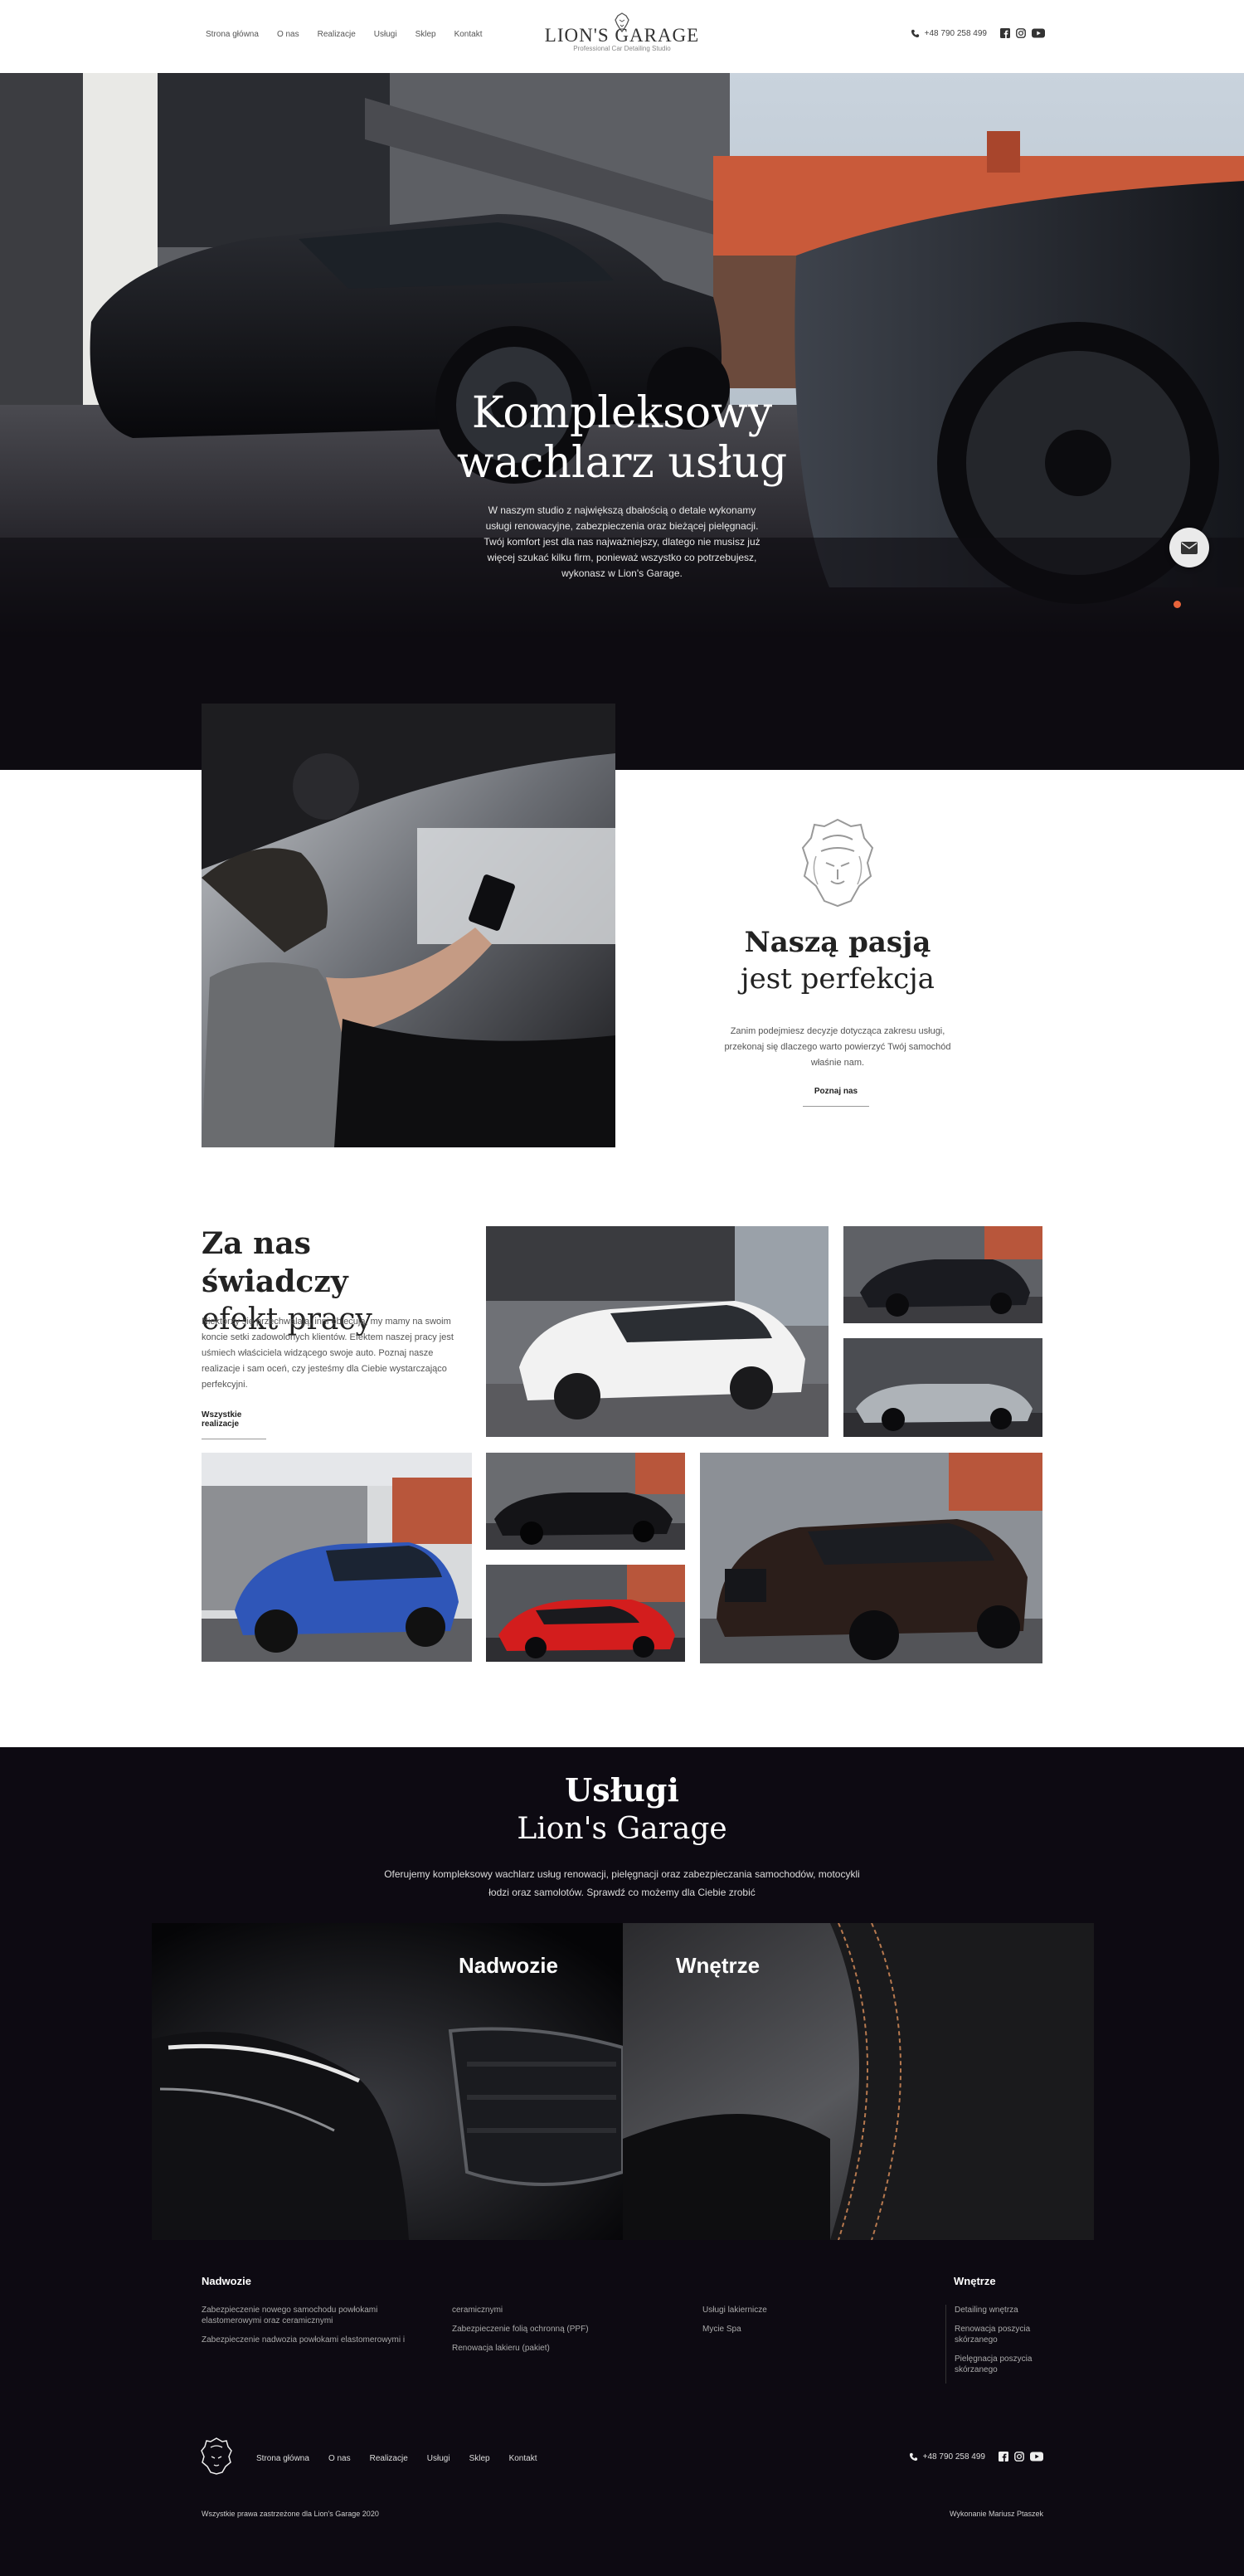 The height and width of the screenshot is (2576, 1244). I want to click on footer-lion-logo-icon, so click(216, 2456).